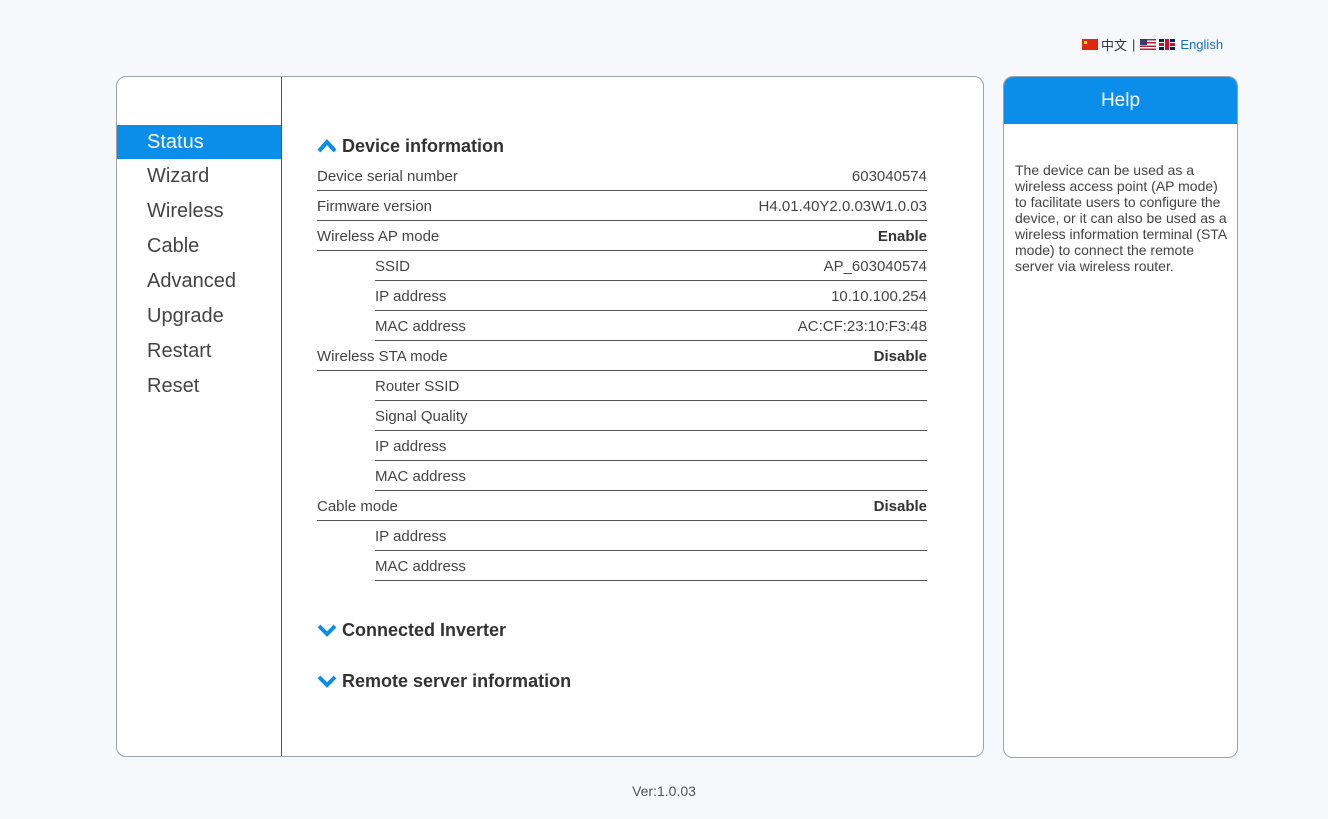 The width and height of the screenshot is (1328, 819). Describe the element at coordinates (622, 146) in the screenshot. I see `device-information-header: Device information` at that location.